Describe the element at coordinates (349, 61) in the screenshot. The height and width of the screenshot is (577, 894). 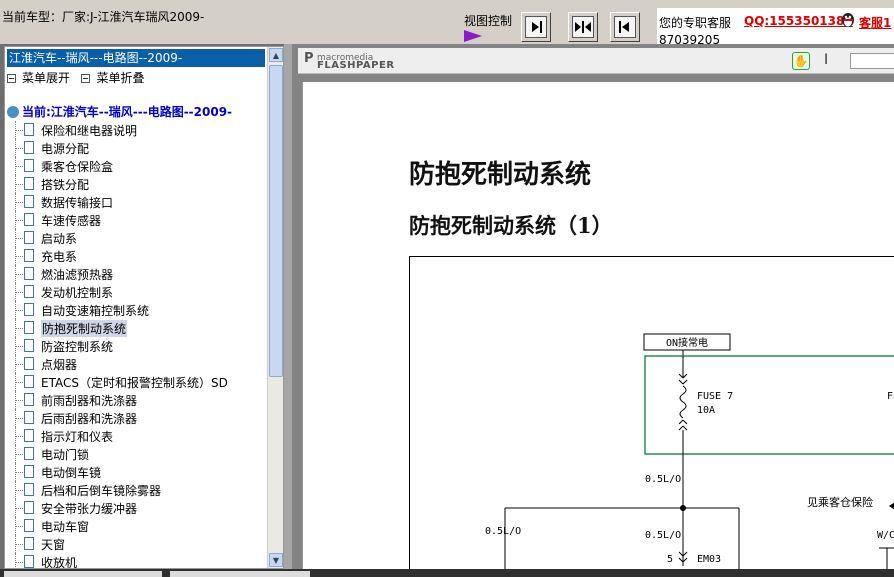
I see `flashpaper-logo: P macromedia FLASHPAPER` at that location.